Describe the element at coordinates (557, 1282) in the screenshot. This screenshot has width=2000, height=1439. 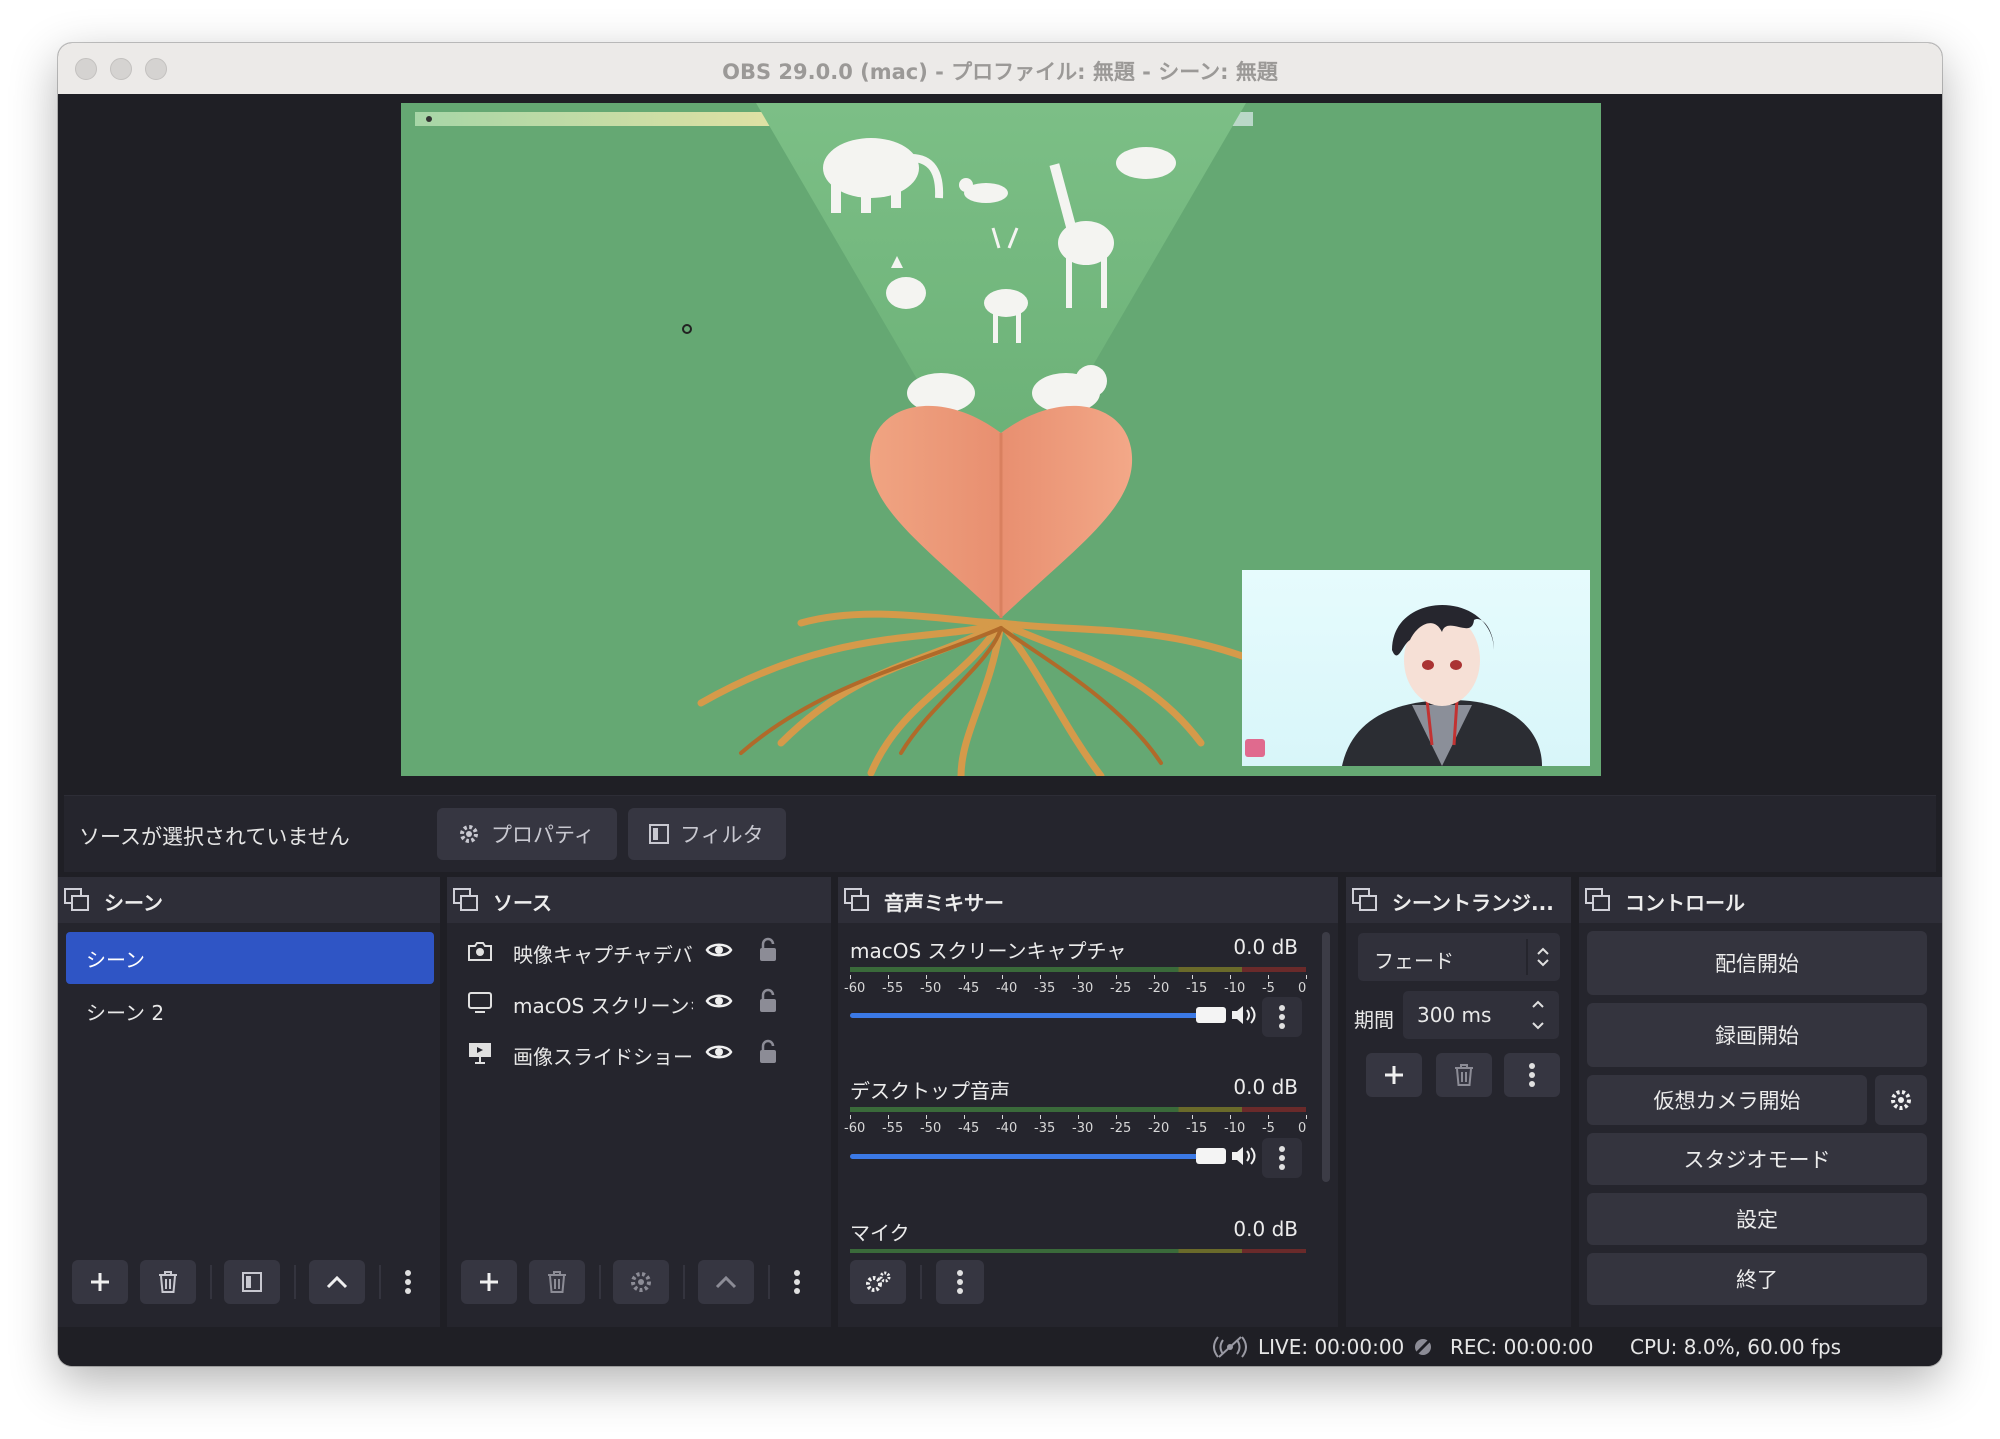
I see `remove-source-button` at that location.